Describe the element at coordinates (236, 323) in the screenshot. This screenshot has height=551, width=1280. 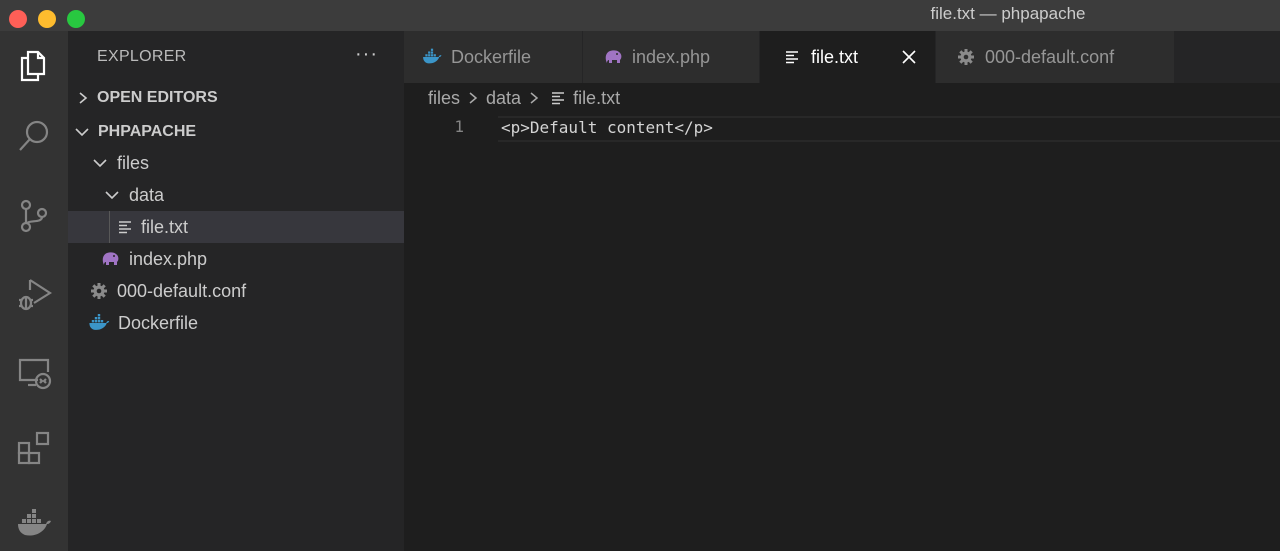
I see `tree-item-dockerfile: Dockerfile` at that location.